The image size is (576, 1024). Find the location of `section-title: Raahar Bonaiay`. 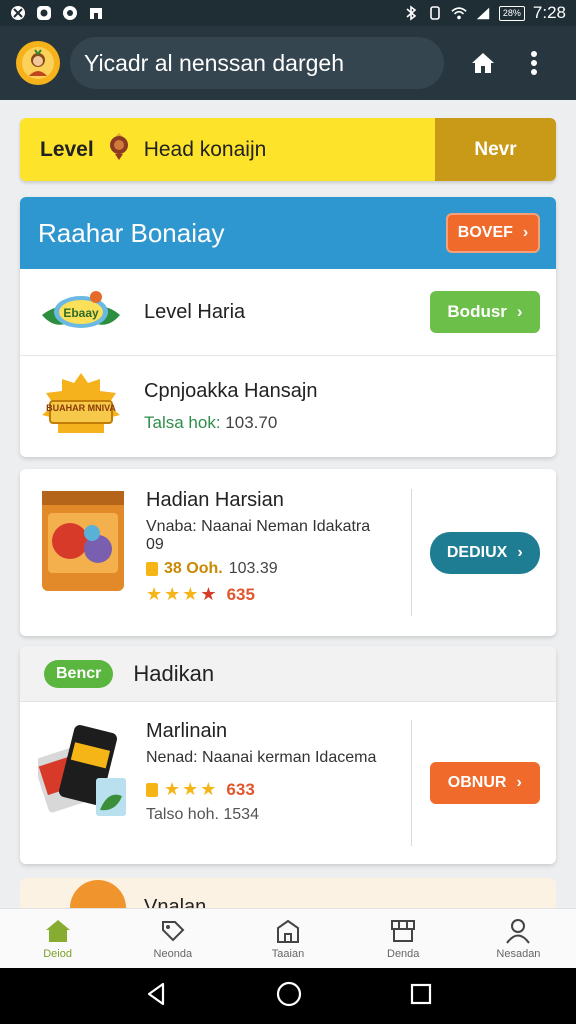

section-title: Raahar Bonaiay is located at coordinates (131, 232).